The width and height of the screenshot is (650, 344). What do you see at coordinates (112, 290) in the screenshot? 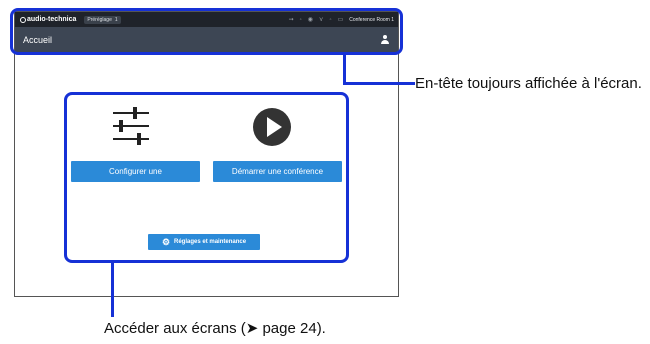
I see `screens-callout-line` at bounding box center [112, 290].